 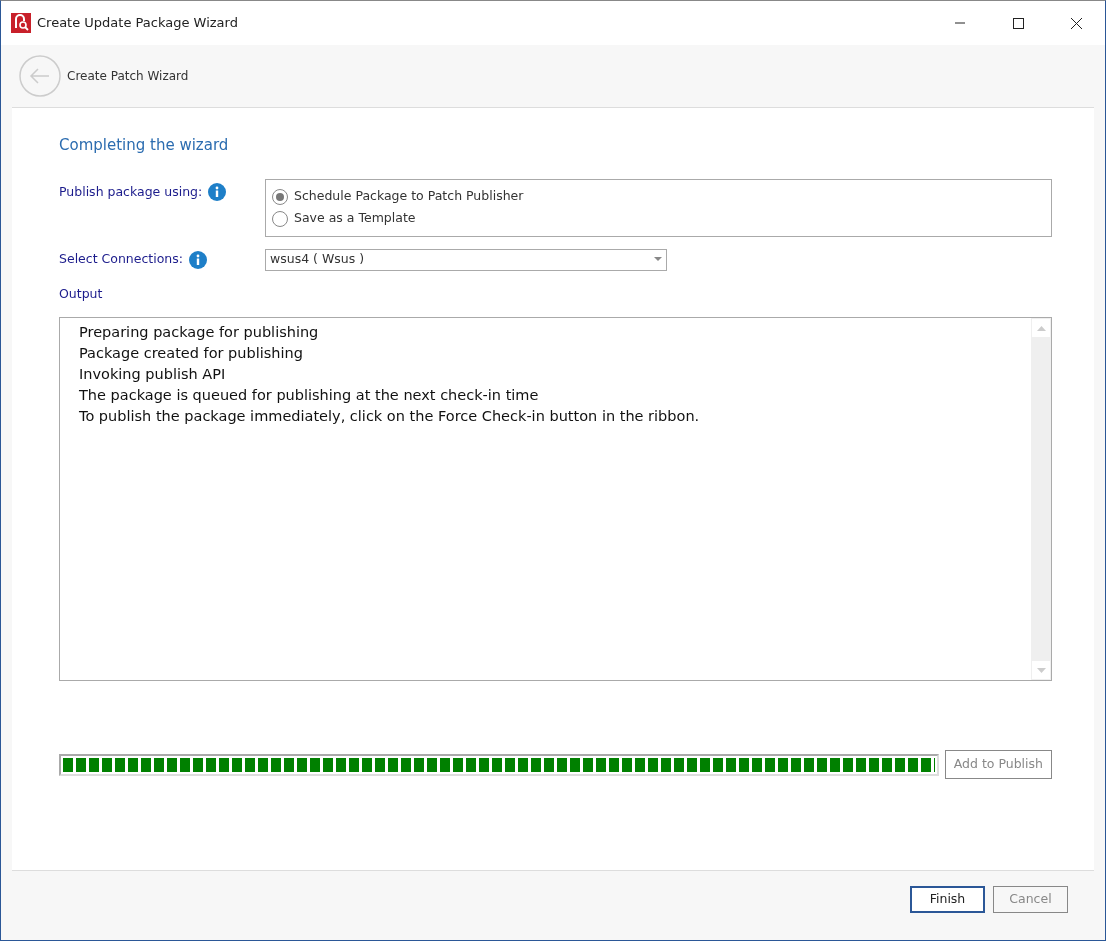 What do you see at coordinates (1076, 23) in the screenshot?
I see `close-icon` at bounding box center [1076, 23].